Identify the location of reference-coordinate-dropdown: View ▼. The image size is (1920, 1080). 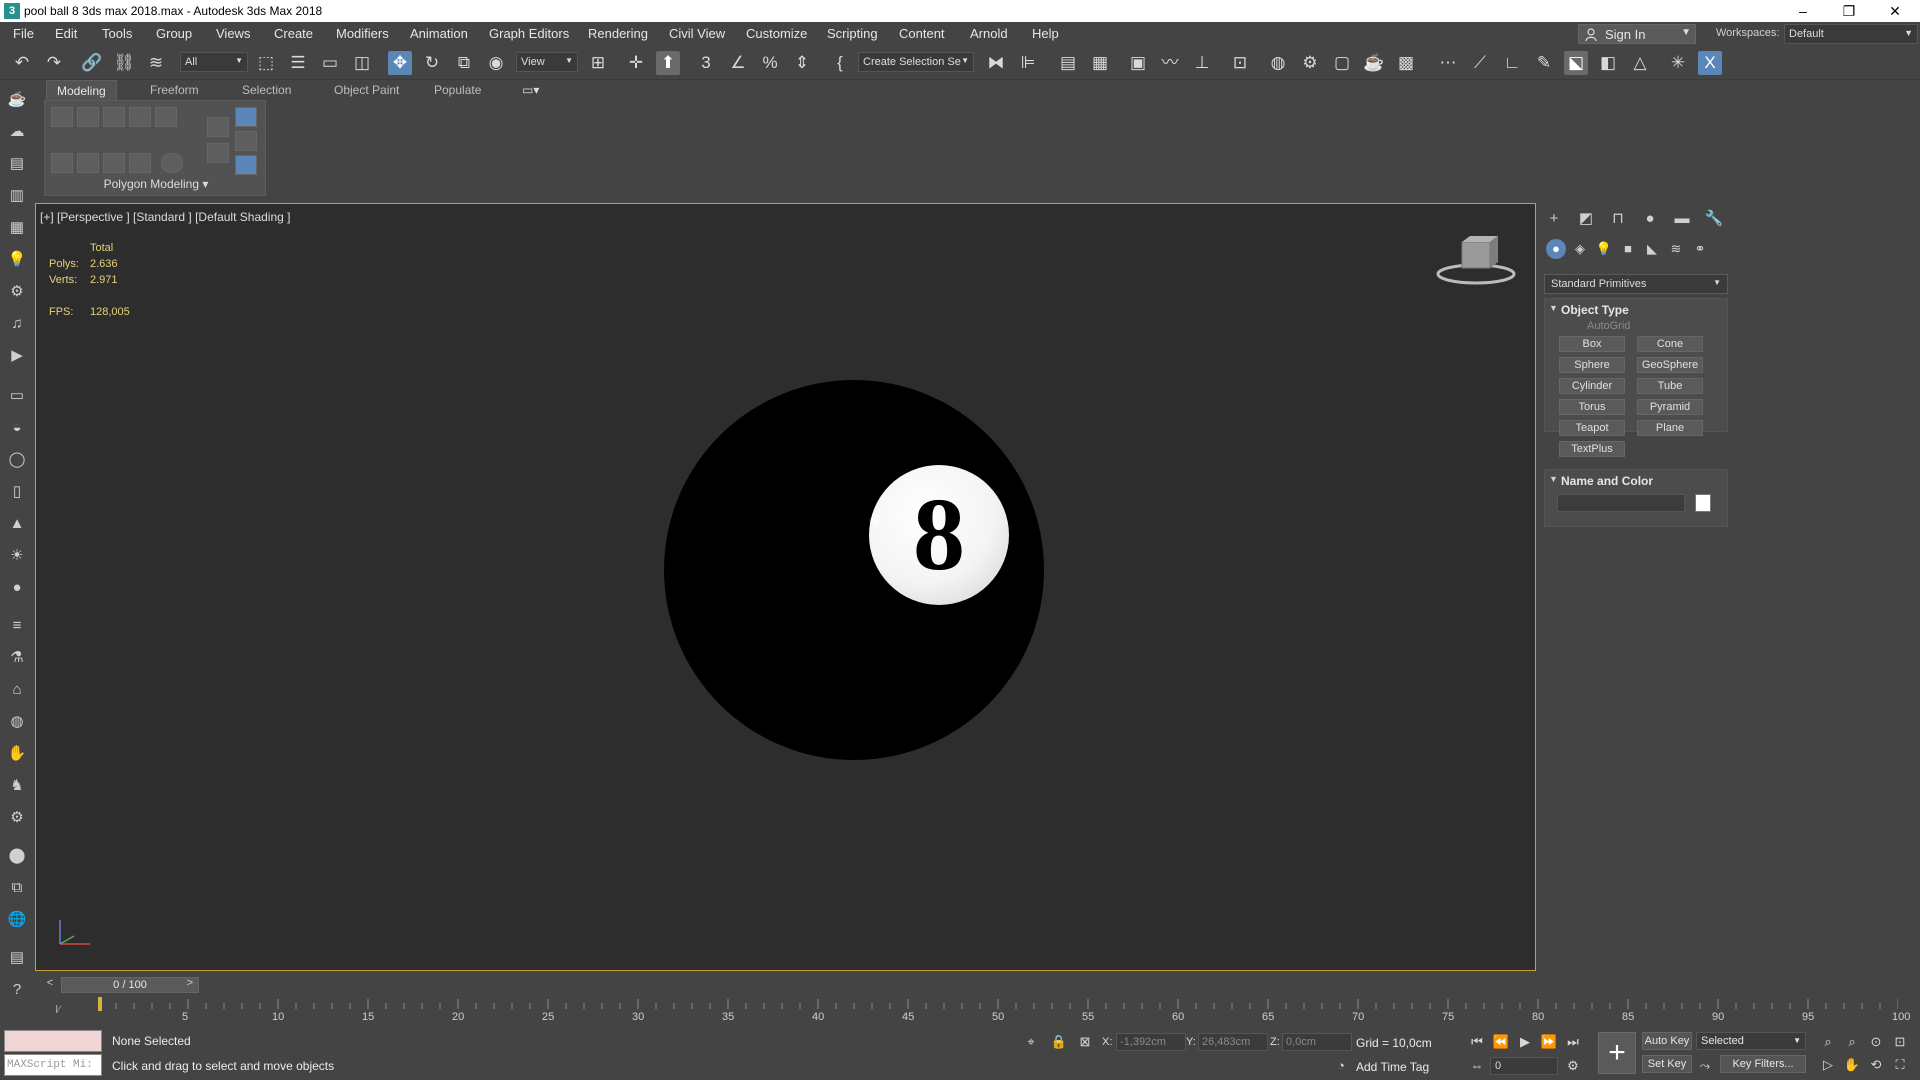
(547, 62).